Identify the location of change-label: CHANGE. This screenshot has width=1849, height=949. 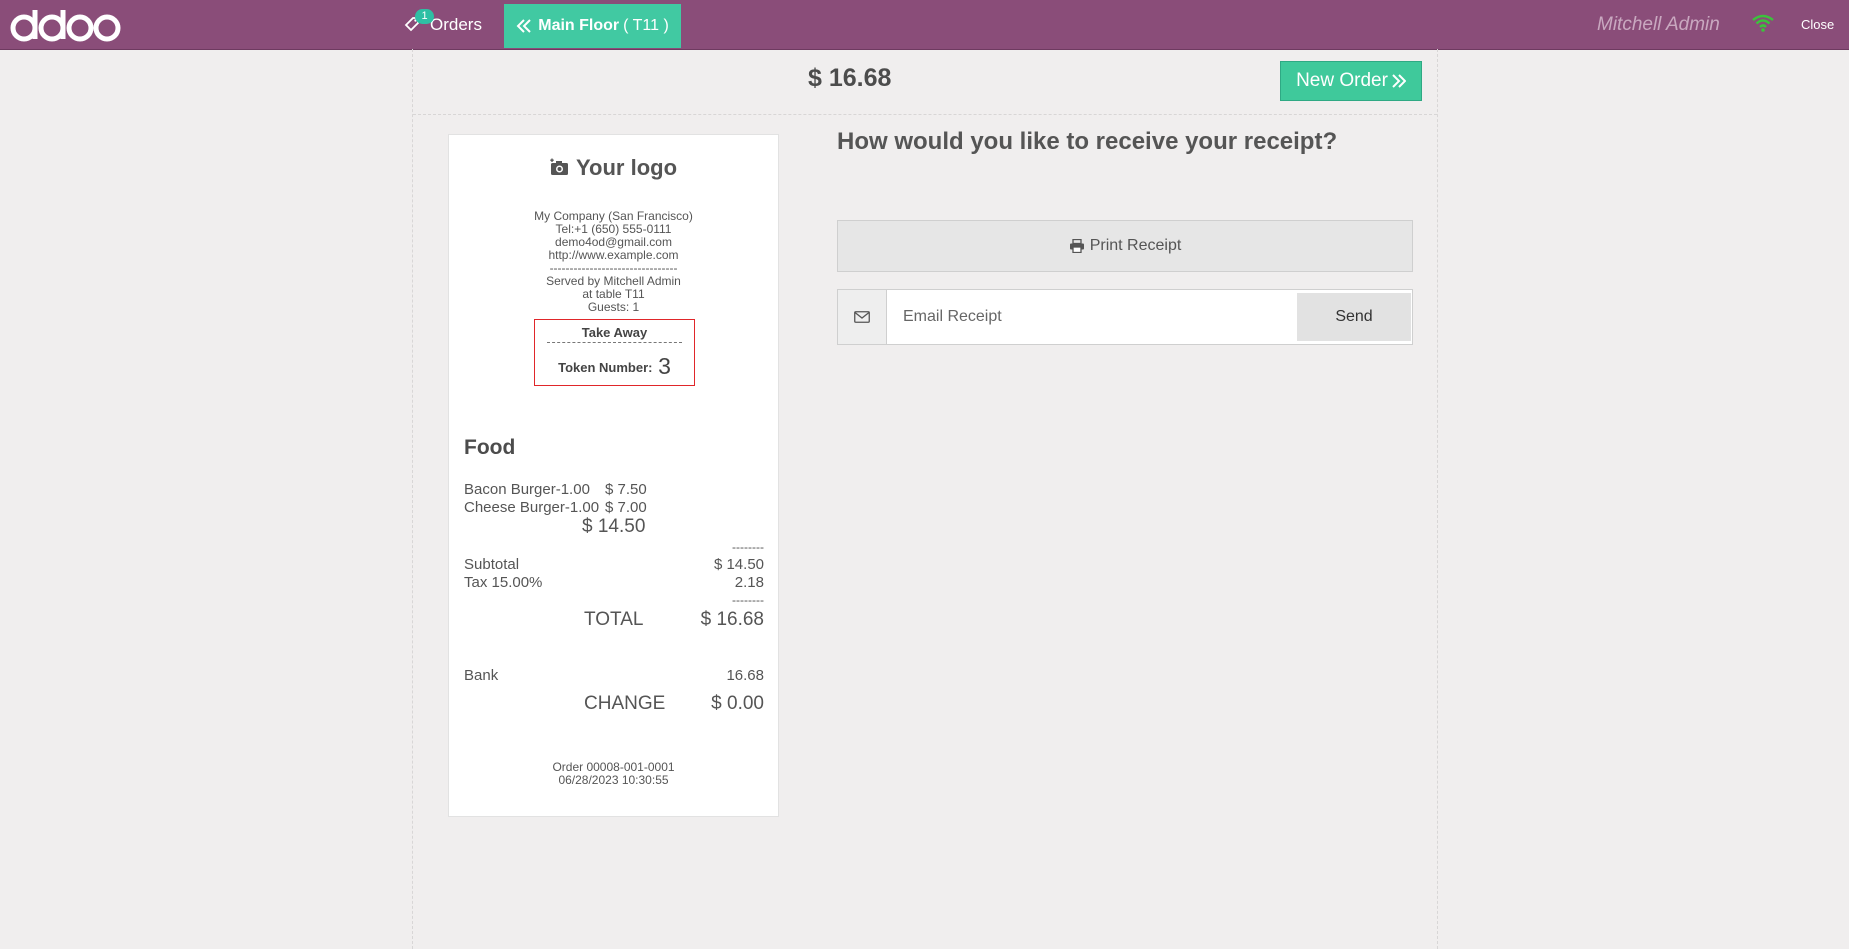
(625, 703).